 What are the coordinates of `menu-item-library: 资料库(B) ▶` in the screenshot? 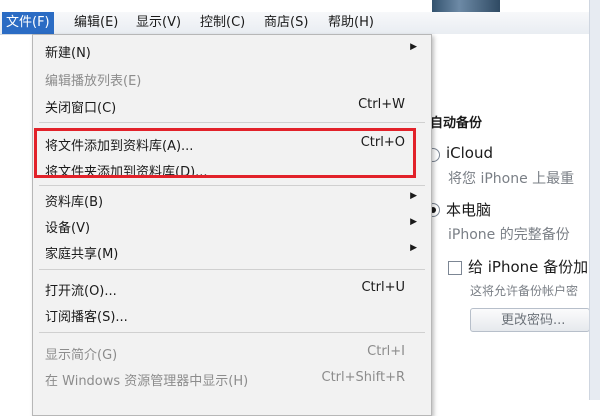 It's located at (232, 199).